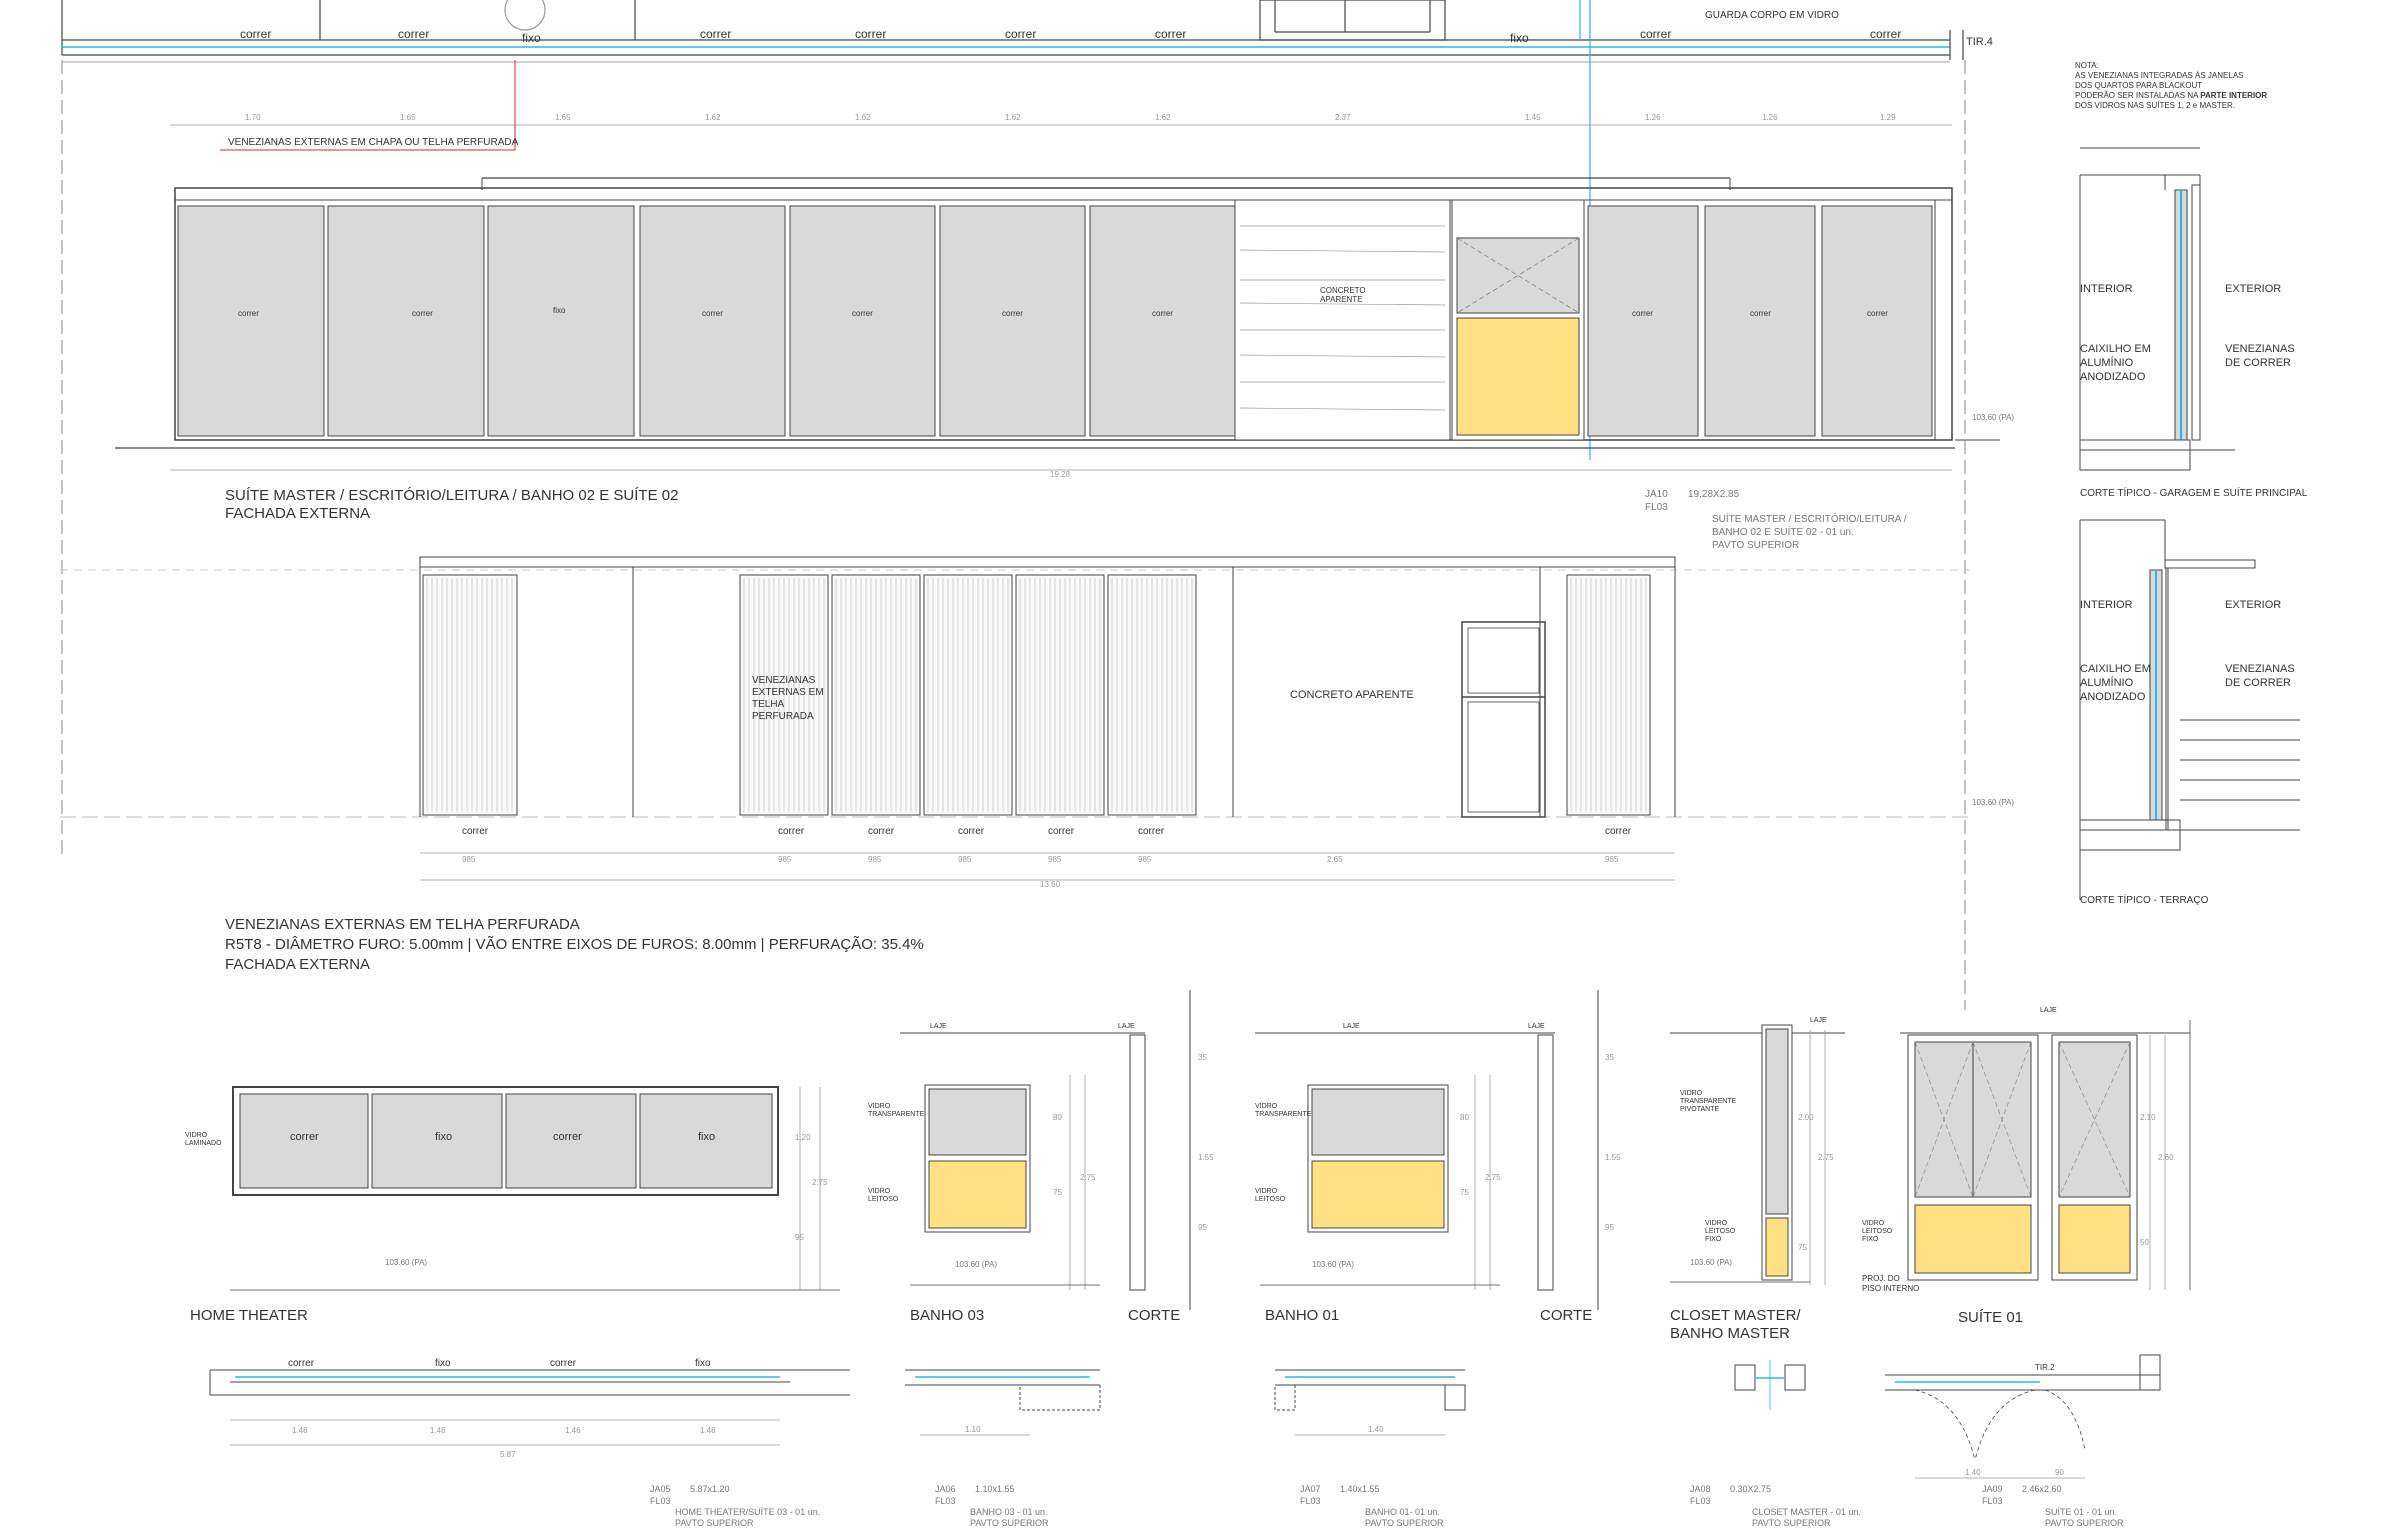  I want to click on tag-desc: SUÍTE 01 - 01 un., so click(2081, 1512).